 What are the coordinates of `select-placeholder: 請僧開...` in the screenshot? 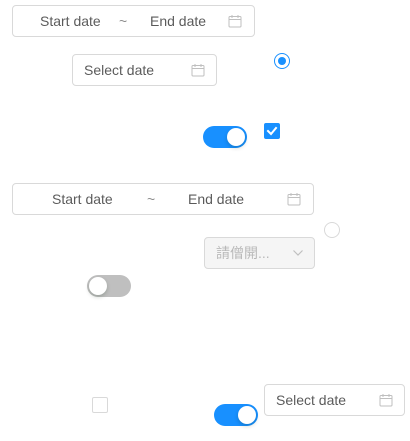 It's located at (243, 253).